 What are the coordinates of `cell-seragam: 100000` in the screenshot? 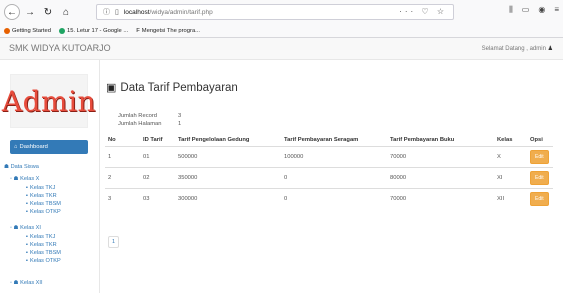 It's located at (334, 156).